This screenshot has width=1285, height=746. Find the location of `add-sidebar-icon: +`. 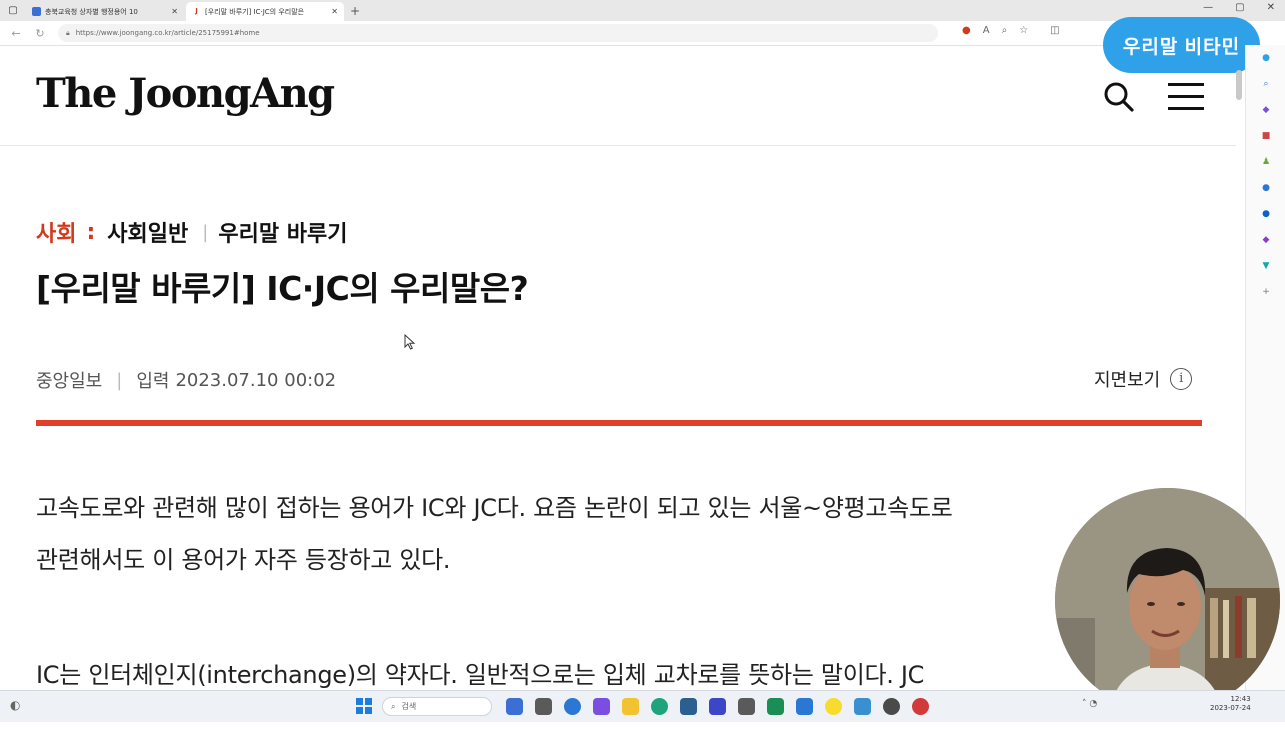

add-sidebar-icon: + is located at coordinates (1266, 292).